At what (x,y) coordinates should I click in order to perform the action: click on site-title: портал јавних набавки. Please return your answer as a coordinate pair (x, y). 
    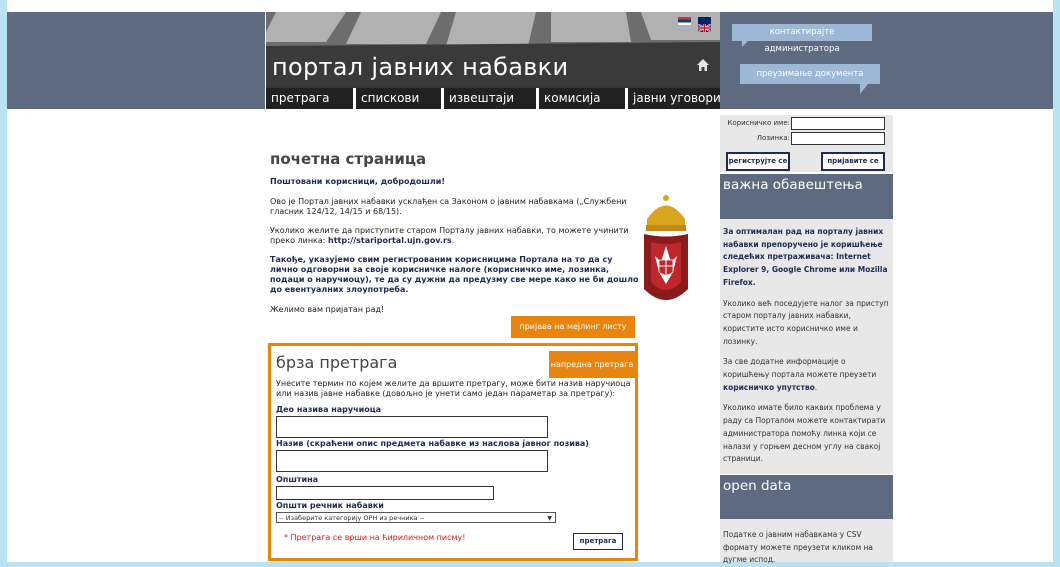
    Looking at the image, I should click on (420, 67).